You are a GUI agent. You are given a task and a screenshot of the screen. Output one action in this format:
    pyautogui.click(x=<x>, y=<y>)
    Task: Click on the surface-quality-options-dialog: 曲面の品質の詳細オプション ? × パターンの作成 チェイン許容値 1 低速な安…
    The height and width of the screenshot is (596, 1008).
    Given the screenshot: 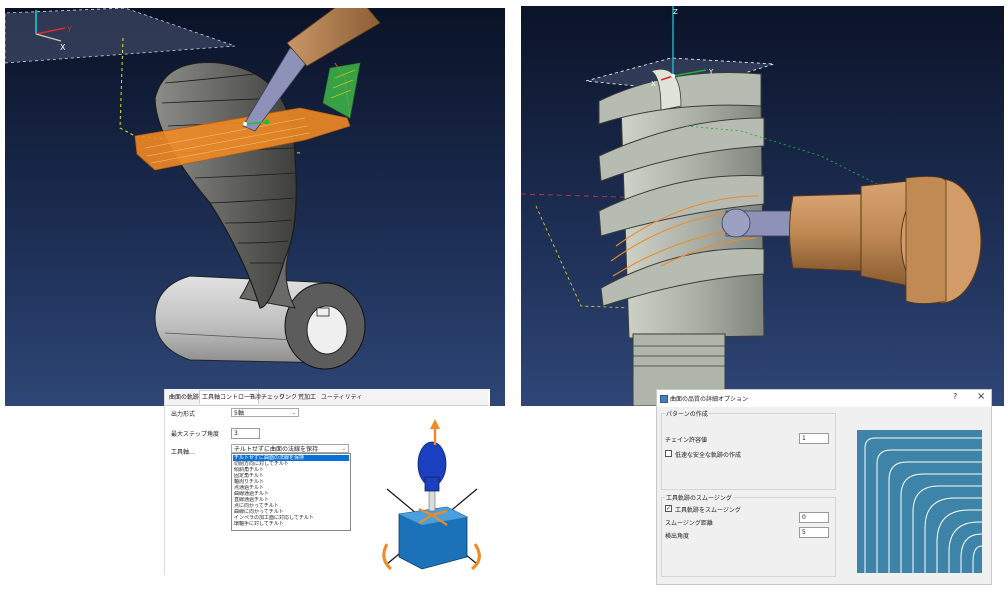 What is the action you would take?
    pyautogui.click(x=824, y=487)
    